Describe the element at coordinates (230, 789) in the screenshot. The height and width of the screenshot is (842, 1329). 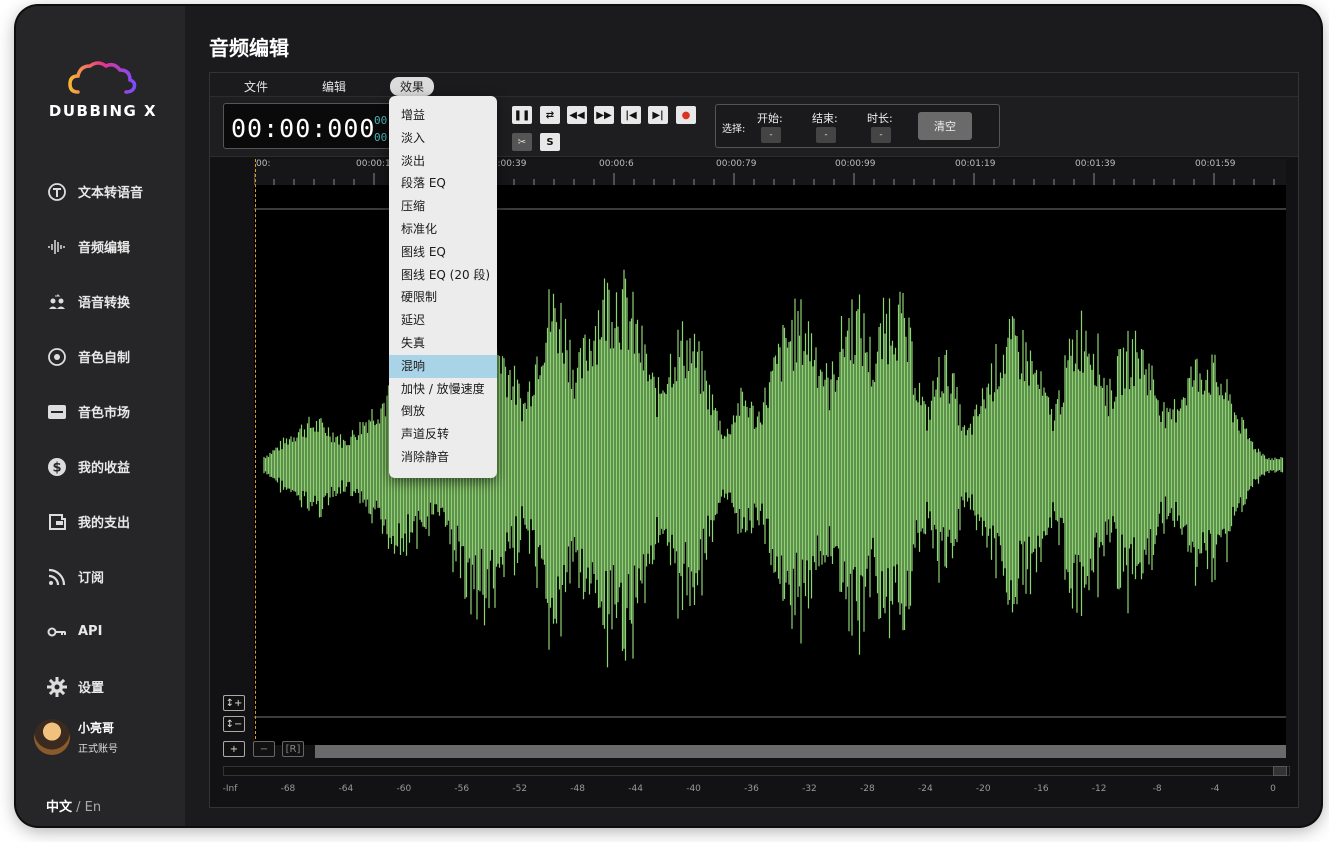
I see `meter-tick: -Inf` at that location.